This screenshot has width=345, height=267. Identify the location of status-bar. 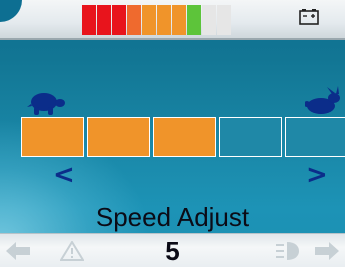
(172, 20).